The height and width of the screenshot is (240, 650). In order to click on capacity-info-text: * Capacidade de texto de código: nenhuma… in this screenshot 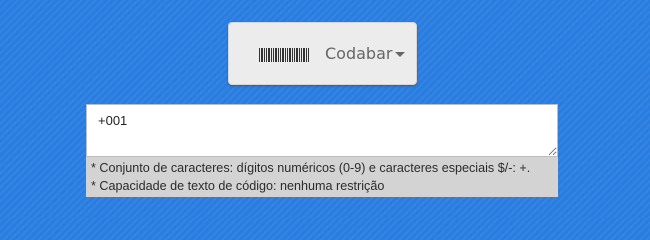, I will do `click(238, 186)`.